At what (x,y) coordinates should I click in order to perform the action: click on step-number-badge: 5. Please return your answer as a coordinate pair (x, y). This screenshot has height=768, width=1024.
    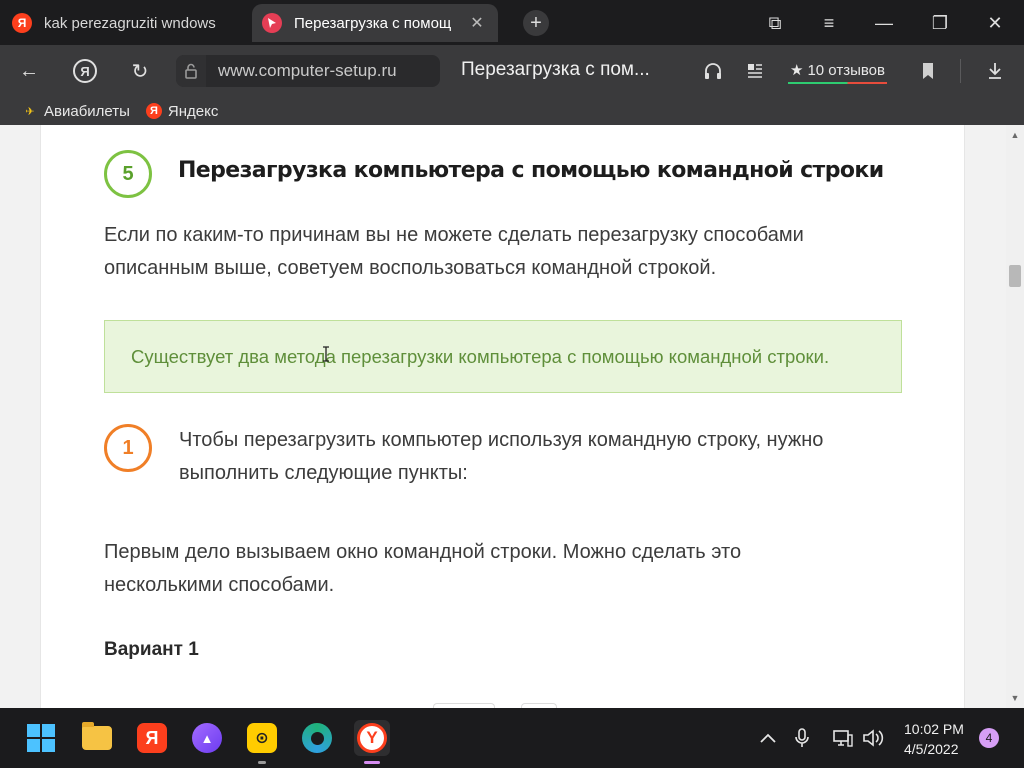
    Looking at the image, I should click on (128, 174).